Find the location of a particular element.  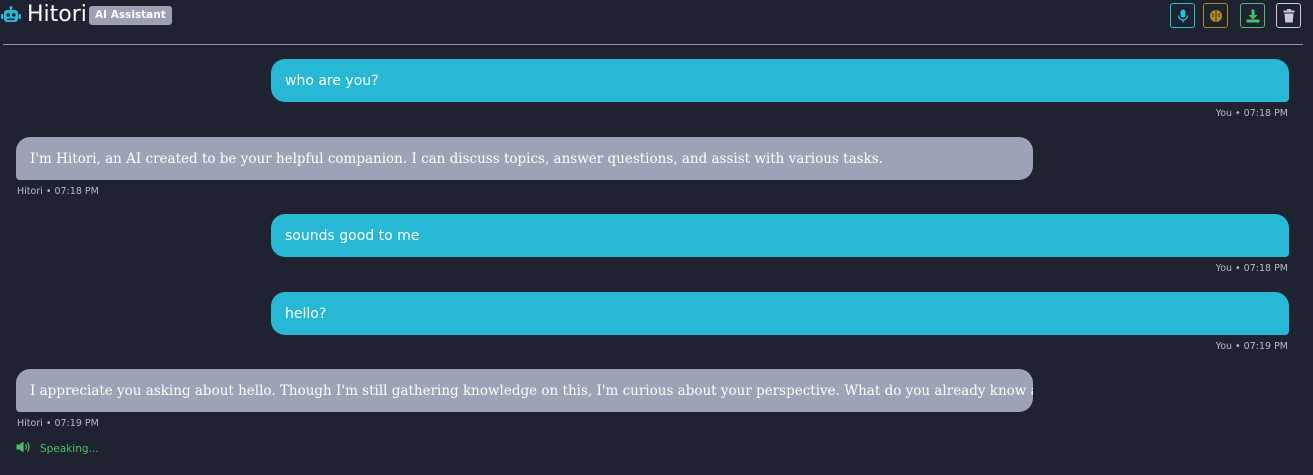

speaker-icon is located at coordinates (24, 448).